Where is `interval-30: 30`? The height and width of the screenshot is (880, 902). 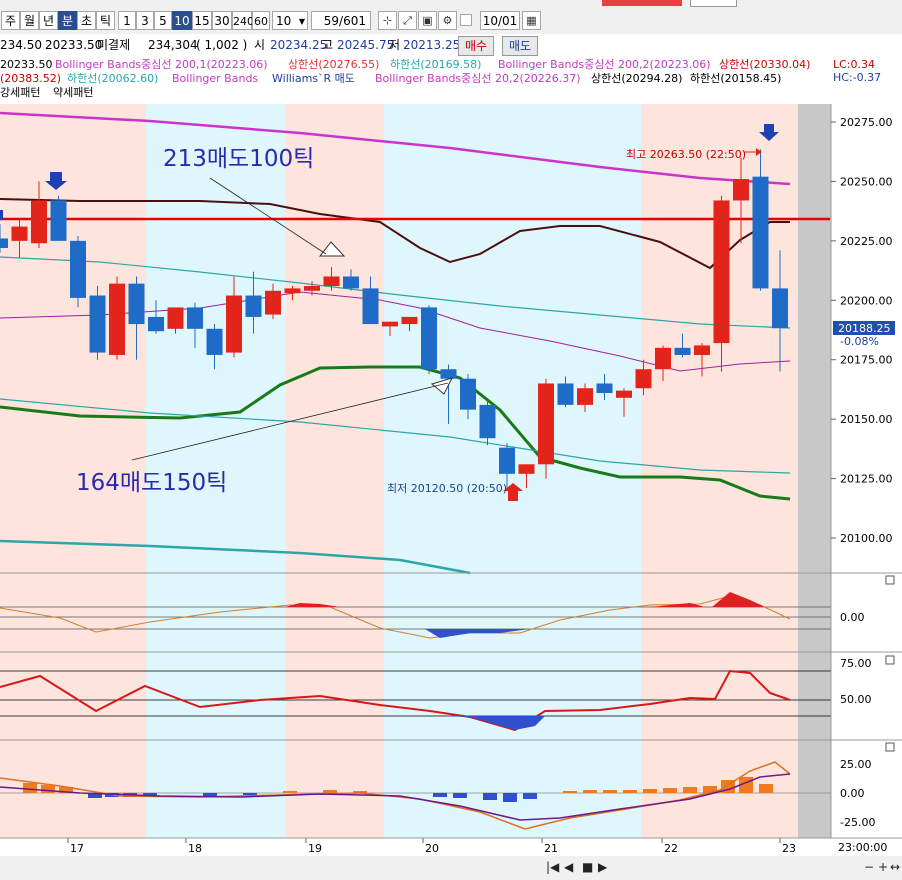
interval-30: 30 is located at coordinates (222, 20).